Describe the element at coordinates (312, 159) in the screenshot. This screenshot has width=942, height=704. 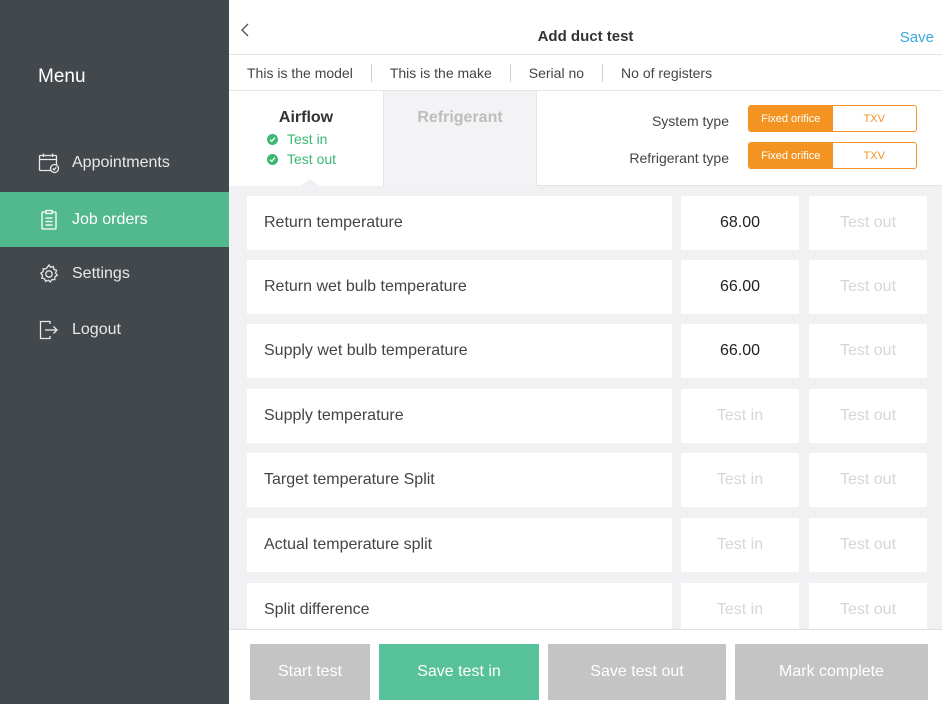
I see `status-label: Test out` at that location.